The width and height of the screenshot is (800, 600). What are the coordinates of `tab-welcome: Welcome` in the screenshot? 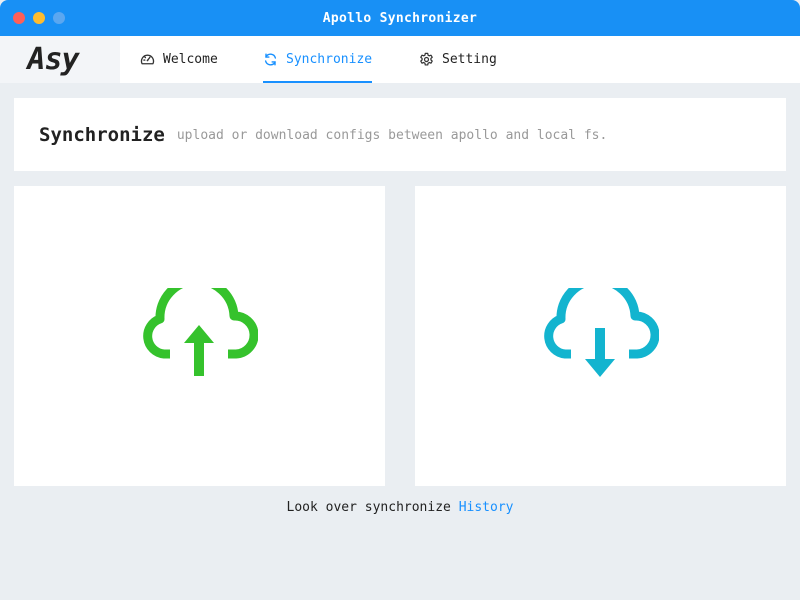 It's located at (179, 59).